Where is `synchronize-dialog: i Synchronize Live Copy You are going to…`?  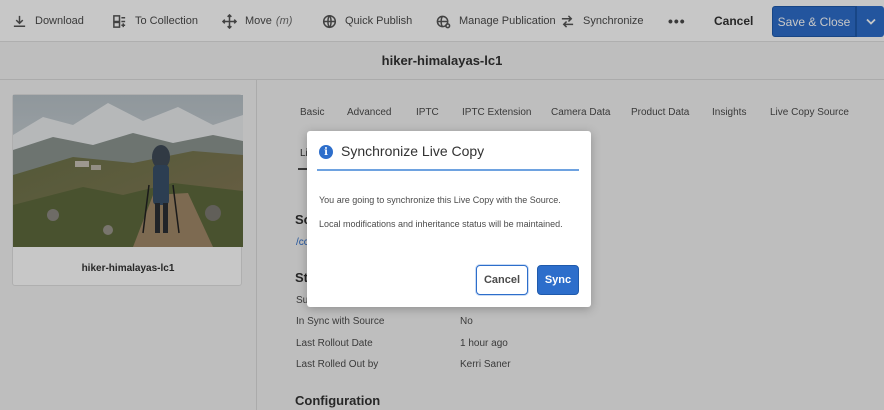 synchronize-dialog: i Synchronize Live Copy You are going to… is located at coordinates (449, 219).